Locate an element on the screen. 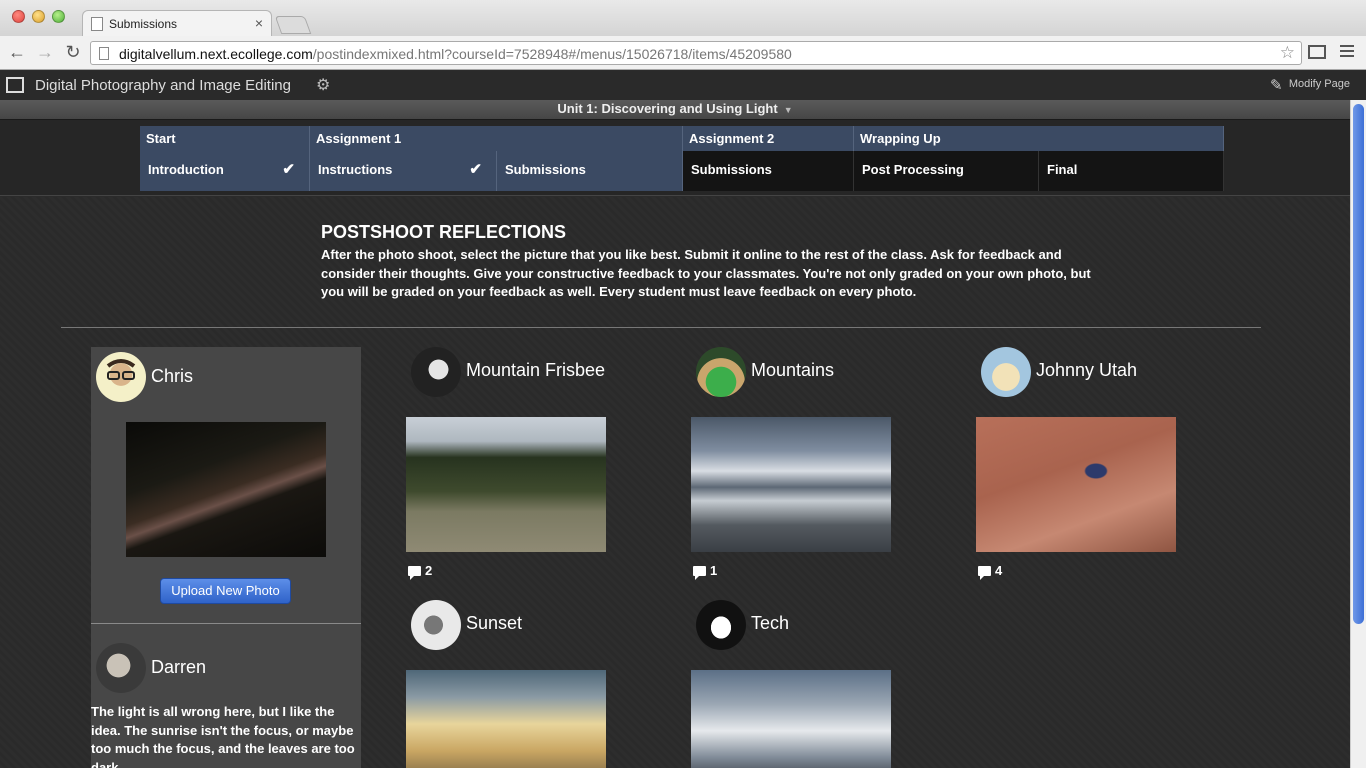 This screenshot has height=768, width=1366. nav-item-label: Introduction is located at coordinates (186, 169).